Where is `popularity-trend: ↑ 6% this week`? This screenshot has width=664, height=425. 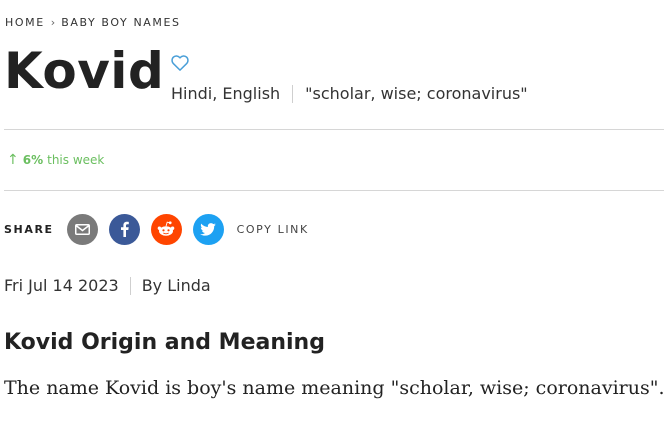
popularity-trend: ↑ 6% this week is located at coordinates (55, 160).